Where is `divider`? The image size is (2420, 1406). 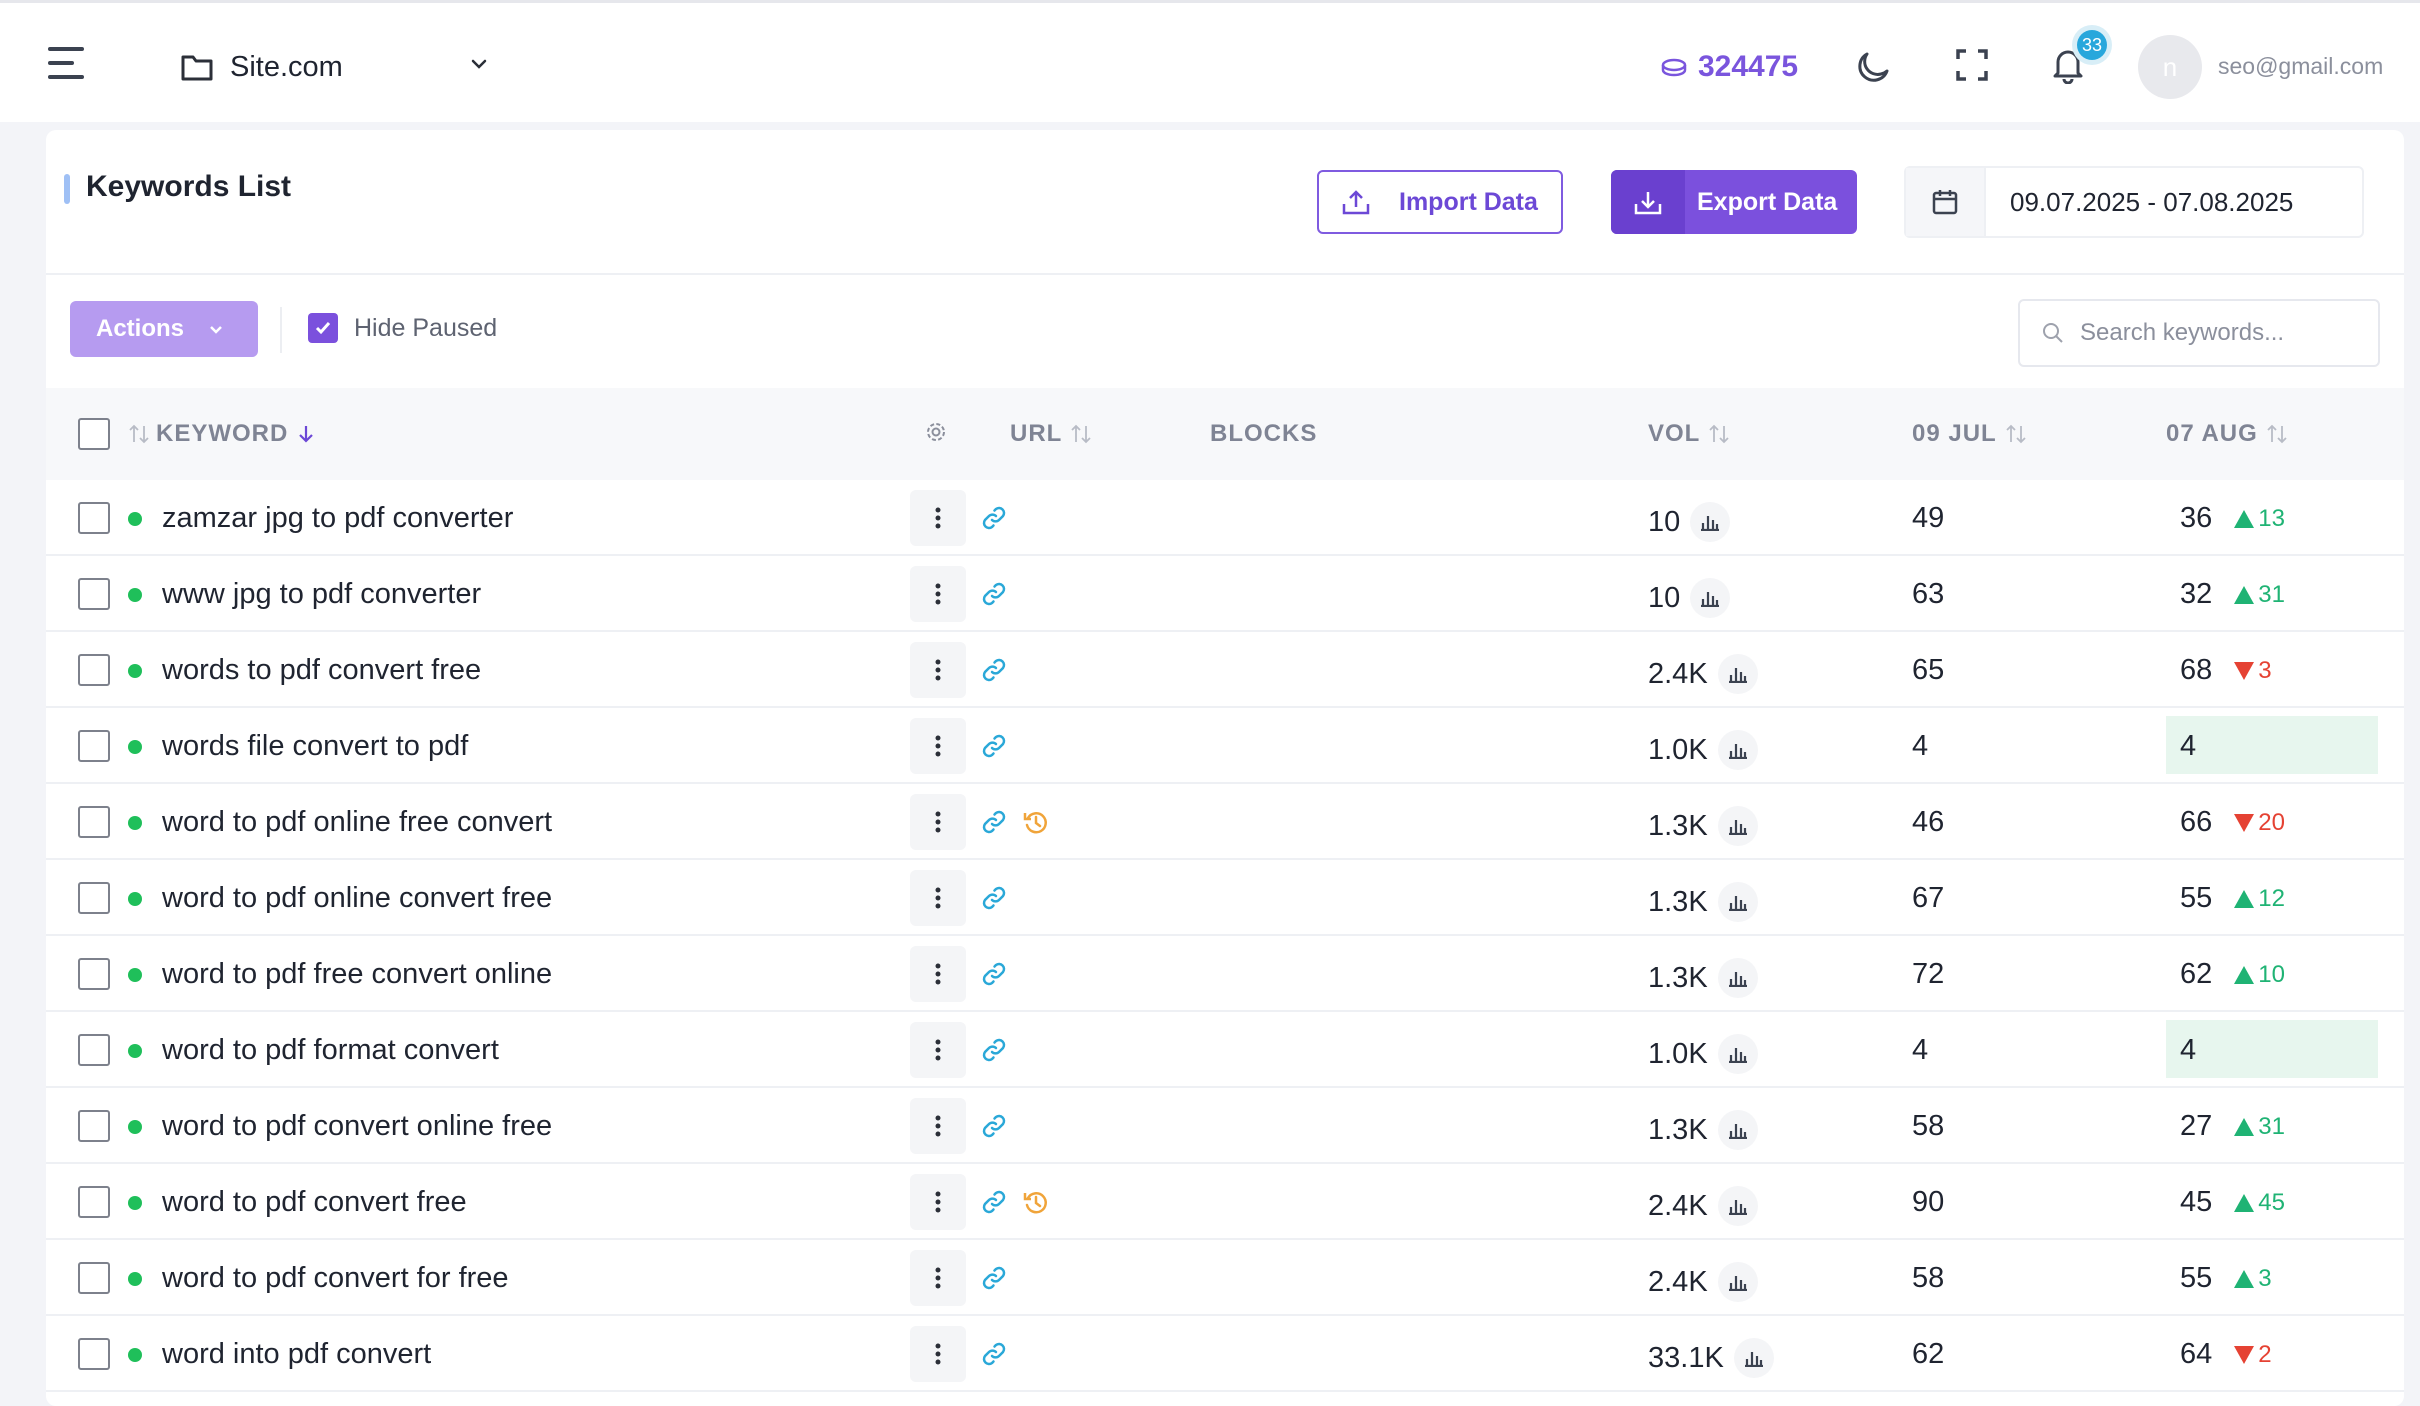 divider is located at coordinates (281, 330).